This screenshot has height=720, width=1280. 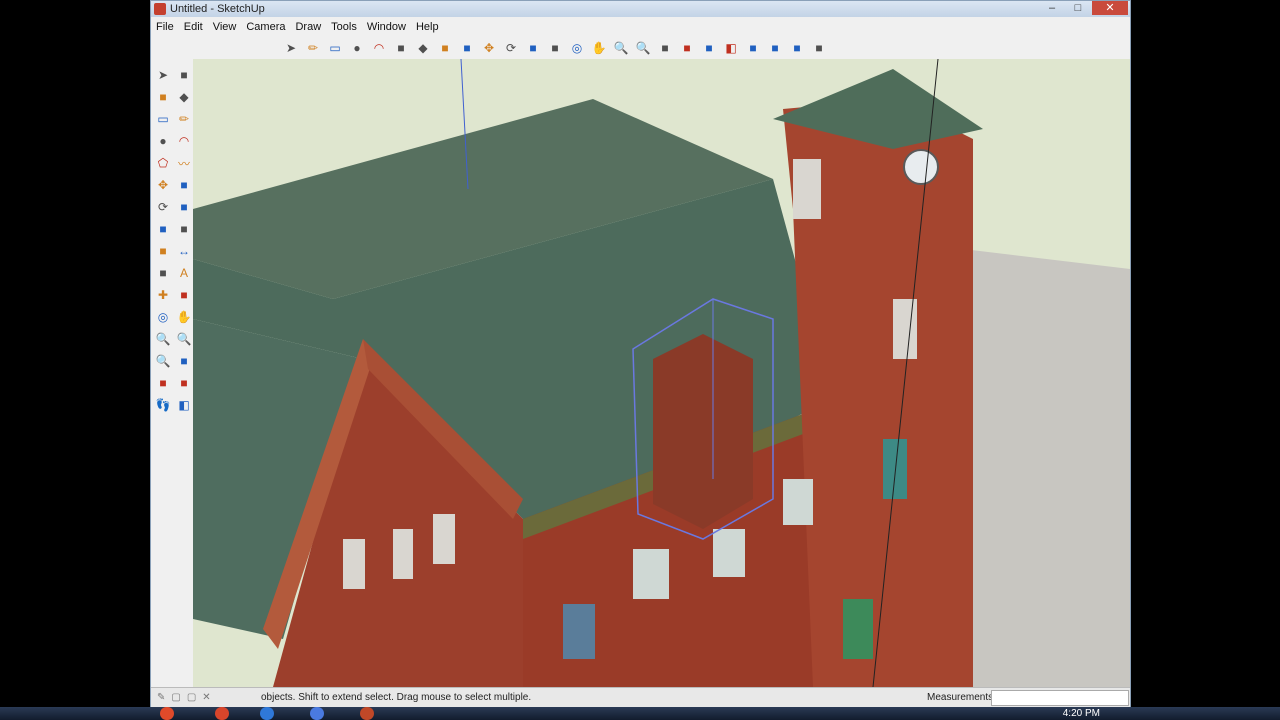 What do you see at coordinates (1110, 8) in the screenshot?
I see `close-button: ✕` at bounding box center [1110, 8].